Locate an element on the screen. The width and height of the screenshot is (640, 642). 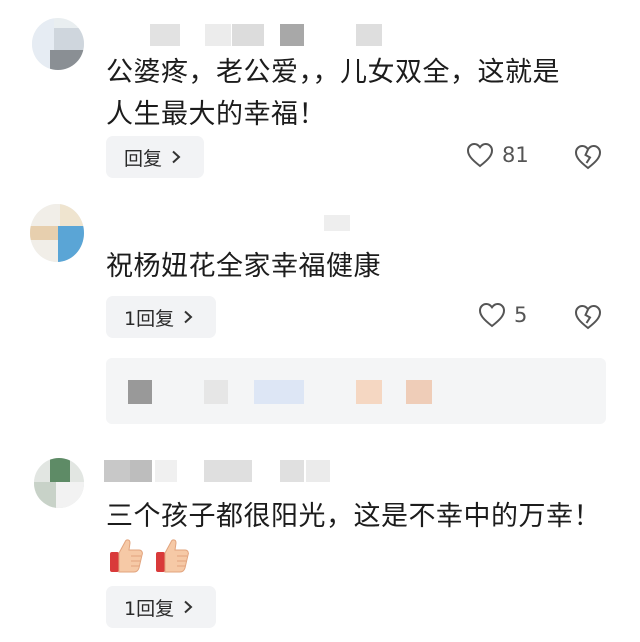
comment-text-line: 祝杨妞花全家幸福健康 is located at coordinates (243, 266).